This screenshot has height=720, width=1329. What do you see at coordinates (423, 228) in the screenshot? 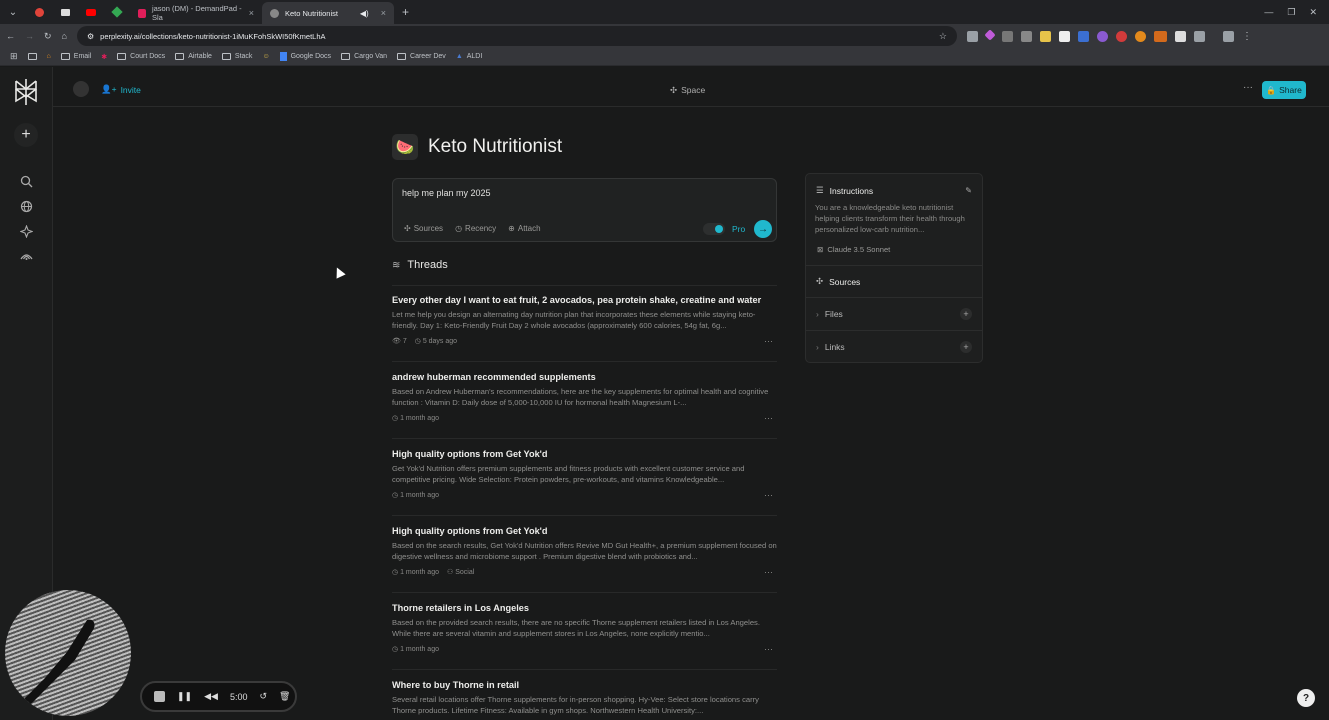
I see `sources-button: ✣ Sources` at bounding box center [423, 228].